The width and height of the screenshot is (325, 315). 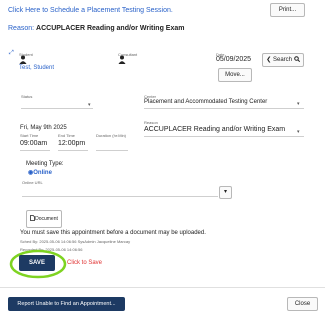 What do you see at coordinates (214, 129) in the screenshot?
I see `reason-select-value: ACCUPLACER Reading and/or Writing Exam` at bounding box center [214, 129].